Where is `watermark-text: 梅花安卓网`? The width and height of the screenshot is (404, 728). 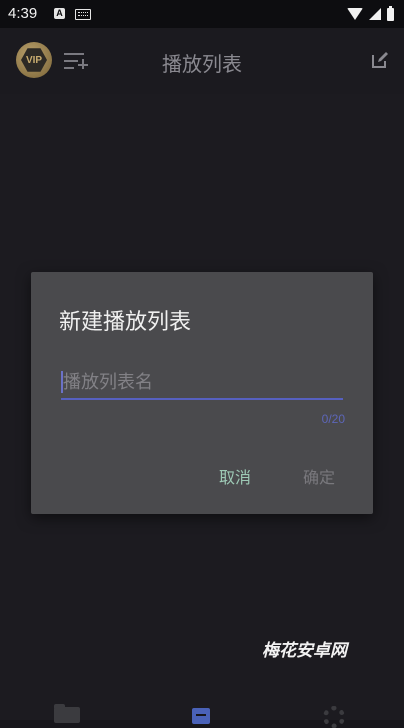
watermark-text: 梅花安卓网 is located at coordinates (304, 651).